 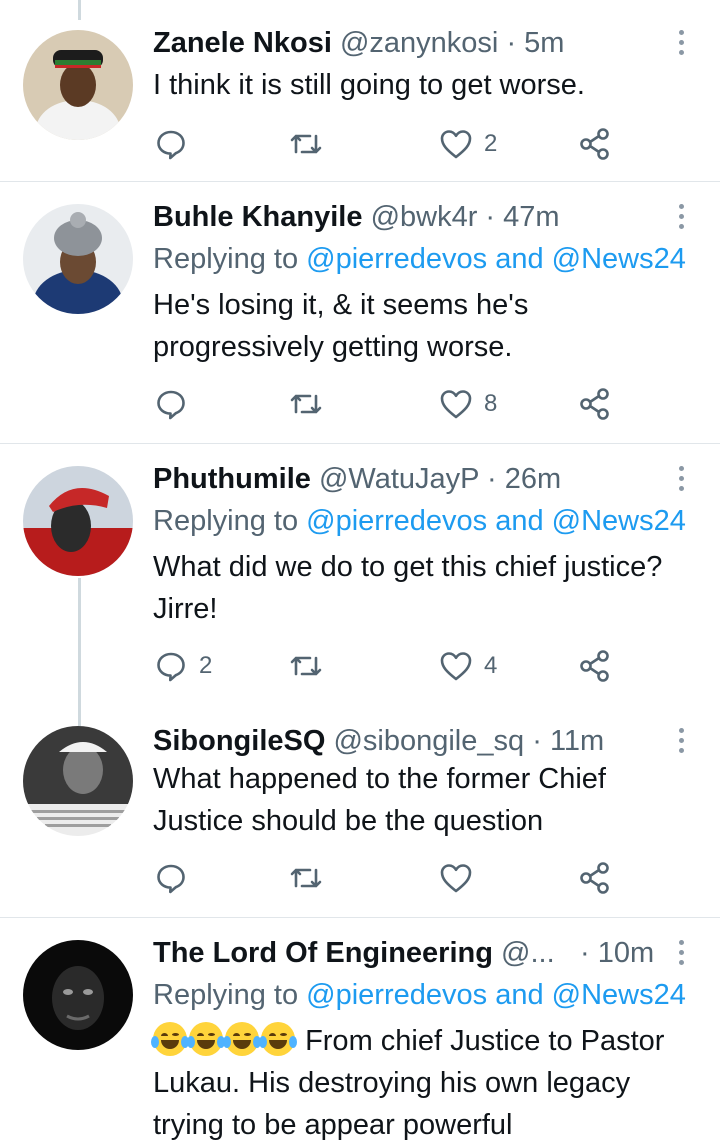 I want to click on like-button, so click(x=461, y=878).